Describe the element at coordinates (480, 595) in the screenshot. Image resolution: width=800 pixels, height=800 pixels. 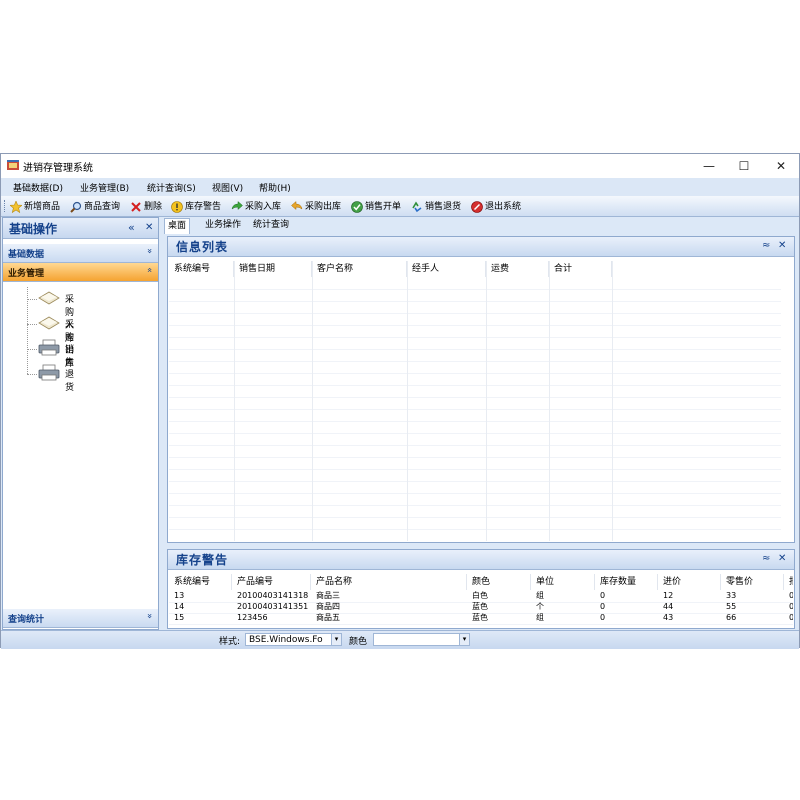
I see `table-cell: 白色` at that location.